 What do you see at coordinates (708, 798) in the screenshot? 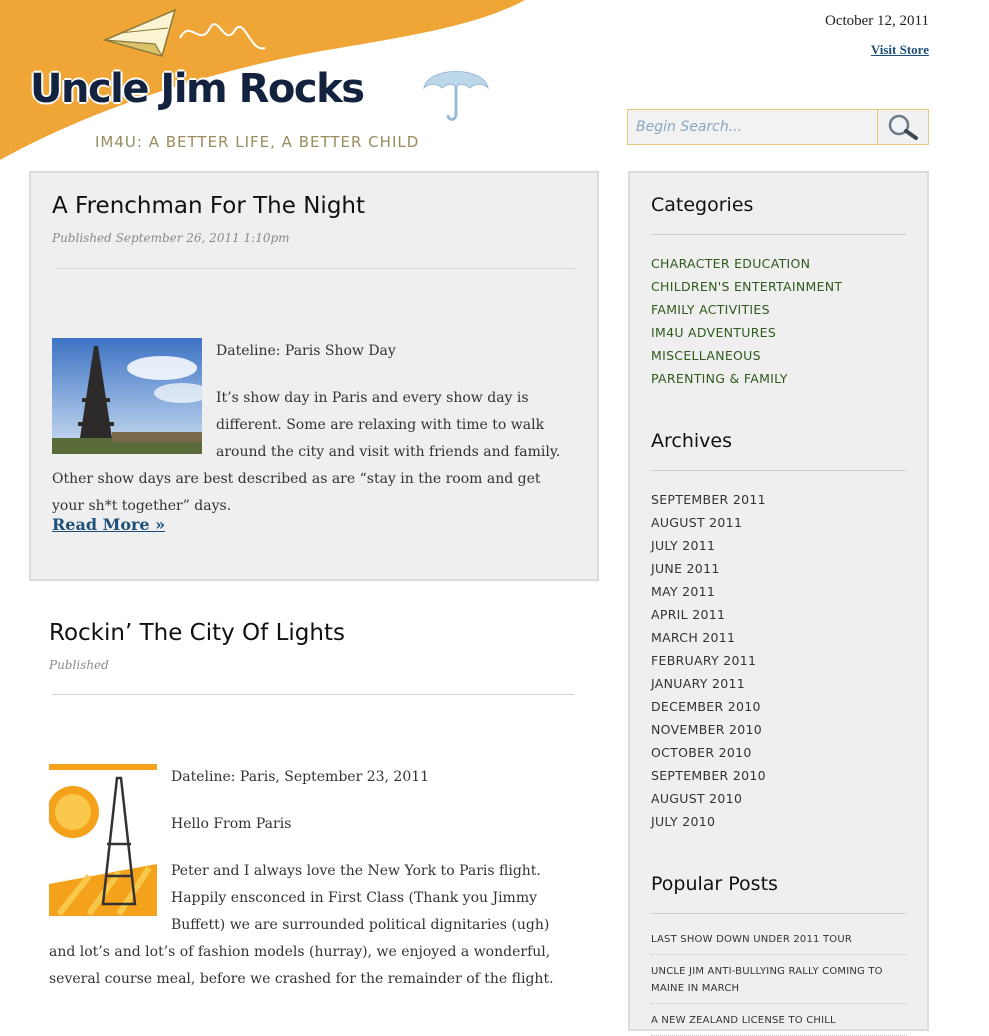
I see `archive-link: AUGUST 2010` at bounding box center [708, 798].